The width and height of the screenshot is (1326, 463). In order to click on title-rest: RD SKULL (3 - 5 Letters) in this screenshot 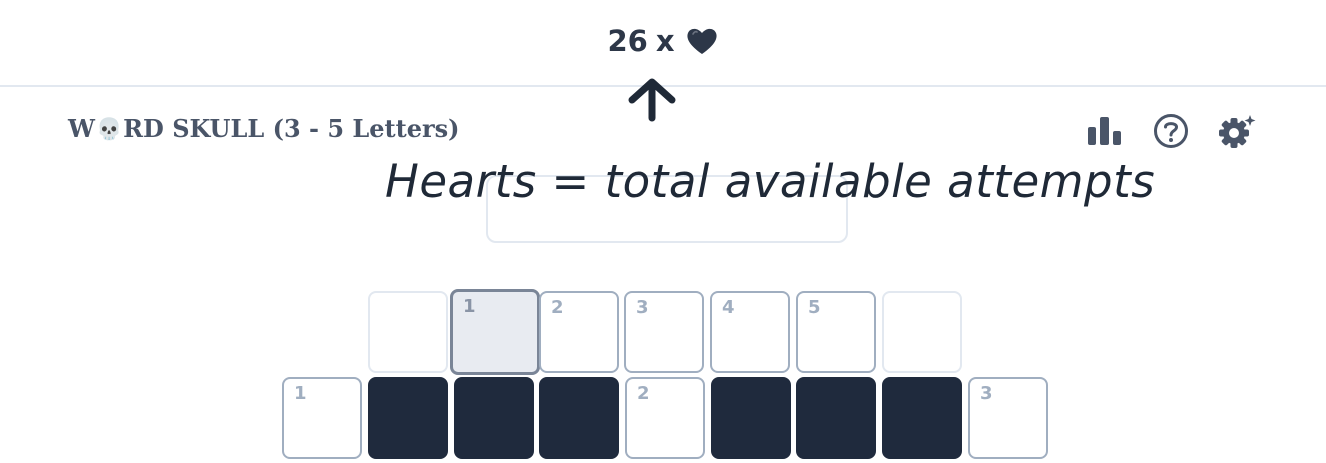, I will do `click(291, 128)`.